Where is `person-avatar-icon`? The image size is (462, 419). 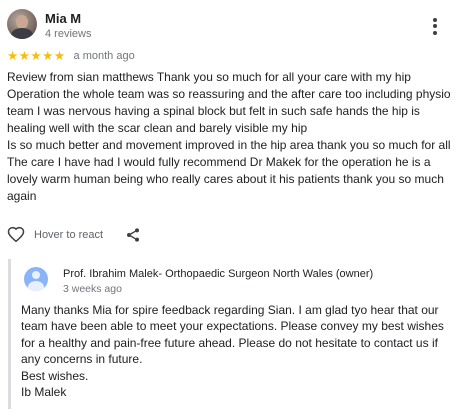
person-avatar-icon is located at coordinates (36, 279).